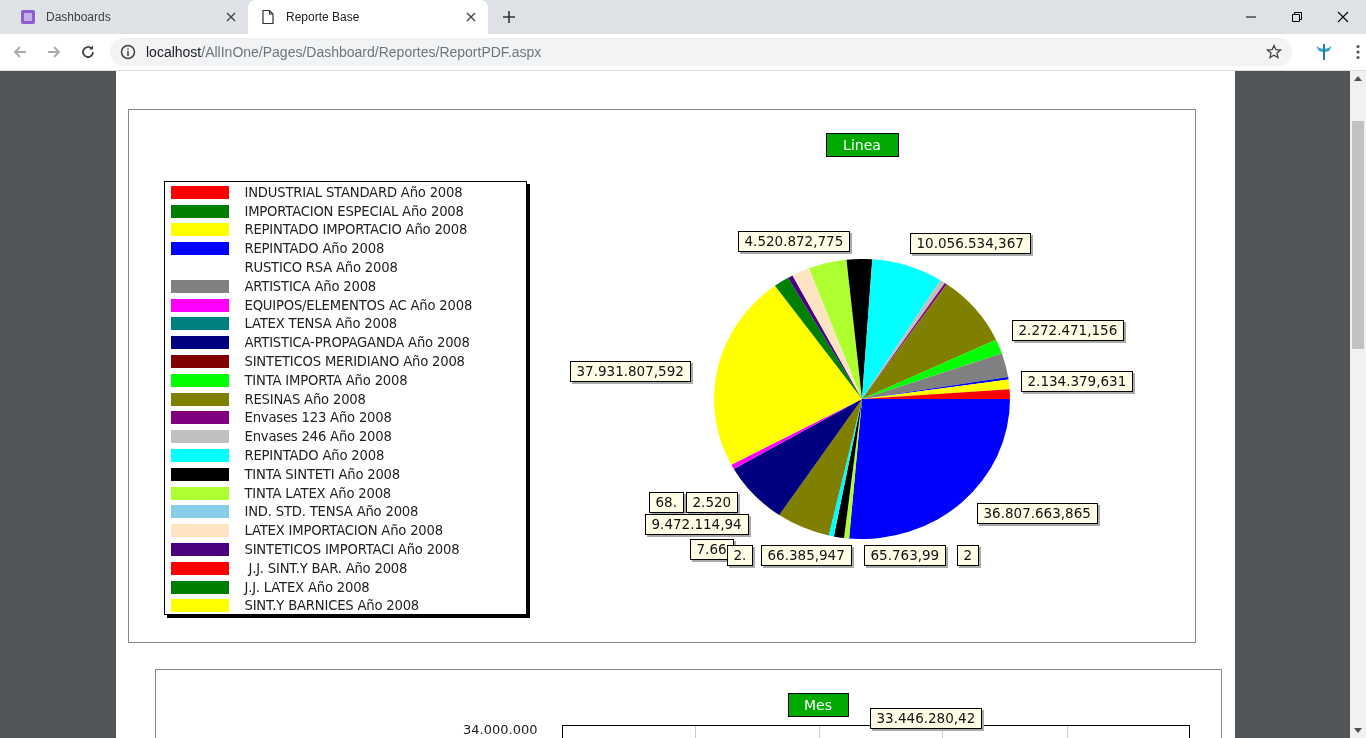  I want to click on app-icon, so click(28, 17).